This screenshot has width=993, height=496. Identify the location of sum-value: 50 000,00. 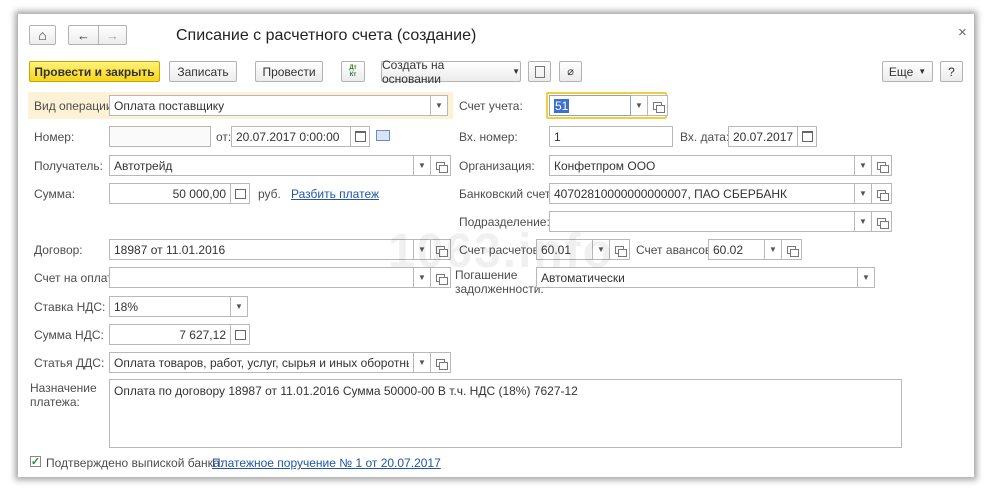
(199, 193).